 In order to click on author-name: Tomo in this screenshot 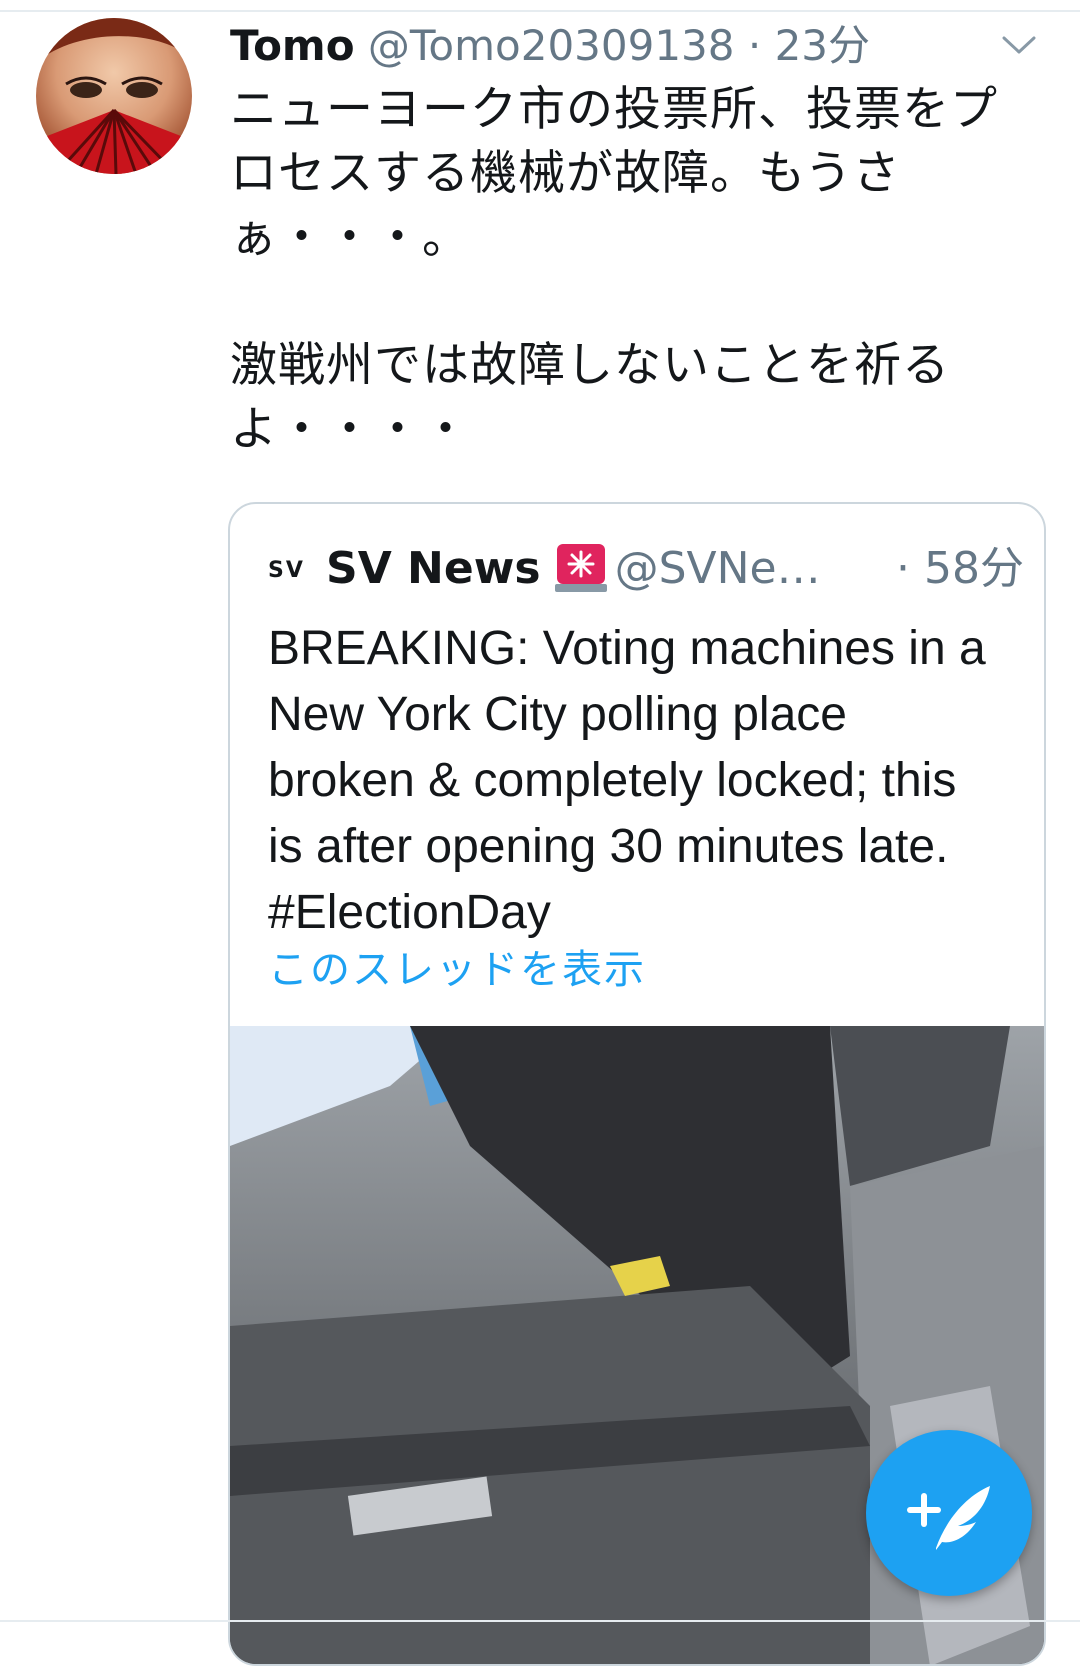, I will do `click(292, 45)`.